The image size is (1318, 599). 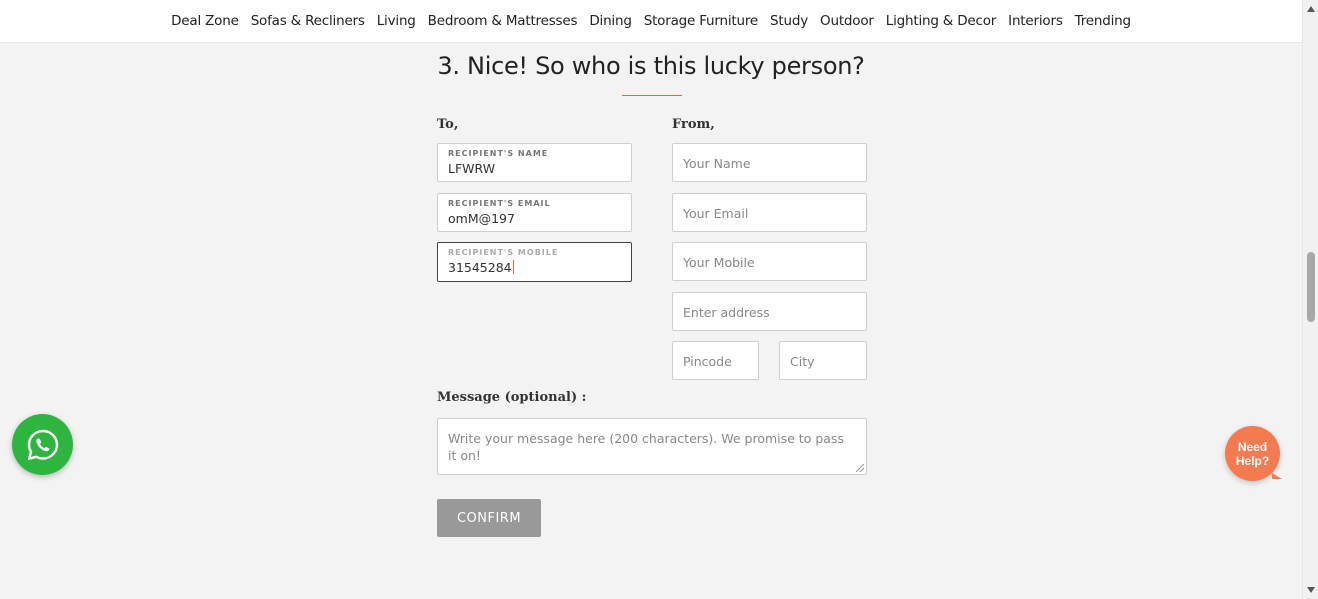 What do you see at coordinates (707, 361) in the screenshot?
I see `pincode-placeholder: Pincode` at bounding box center [707, 361].